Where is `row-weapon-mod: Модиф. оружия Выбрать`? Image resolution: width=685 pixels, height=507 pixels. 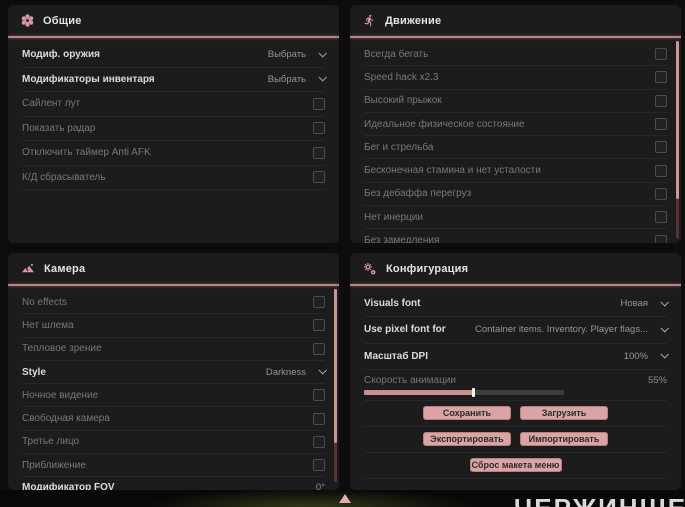
row-weapon-mod: Модиф. оружия Выбрать is located at coordinates (174, 55).